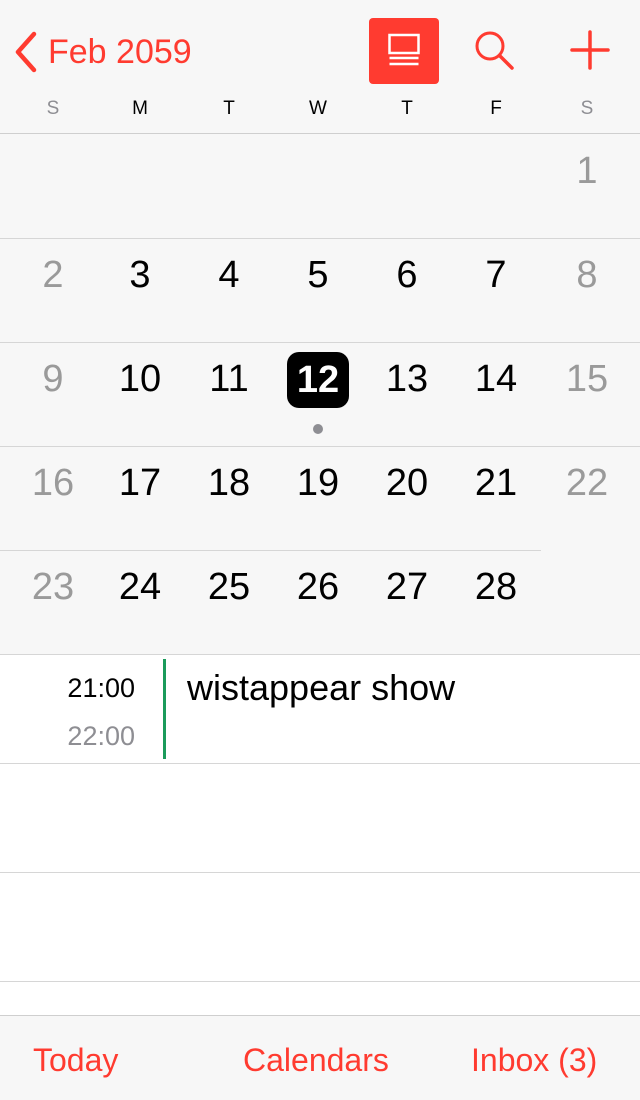 The height and width of the screenshot is (1100, 640). What do you see at coordinates (101, 688) in the screenshot?
I see `event-start-time: 21:00` at bounding box center [101, 688].